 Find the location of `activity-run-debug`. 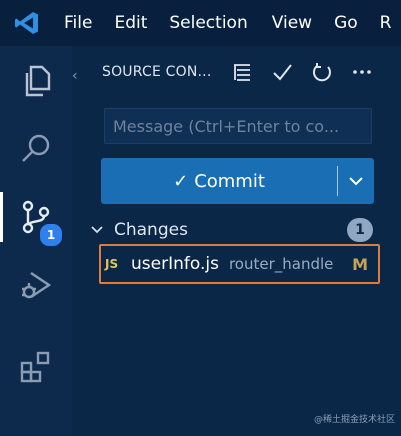

activity-run-debug is located at coordinates (36, 285).